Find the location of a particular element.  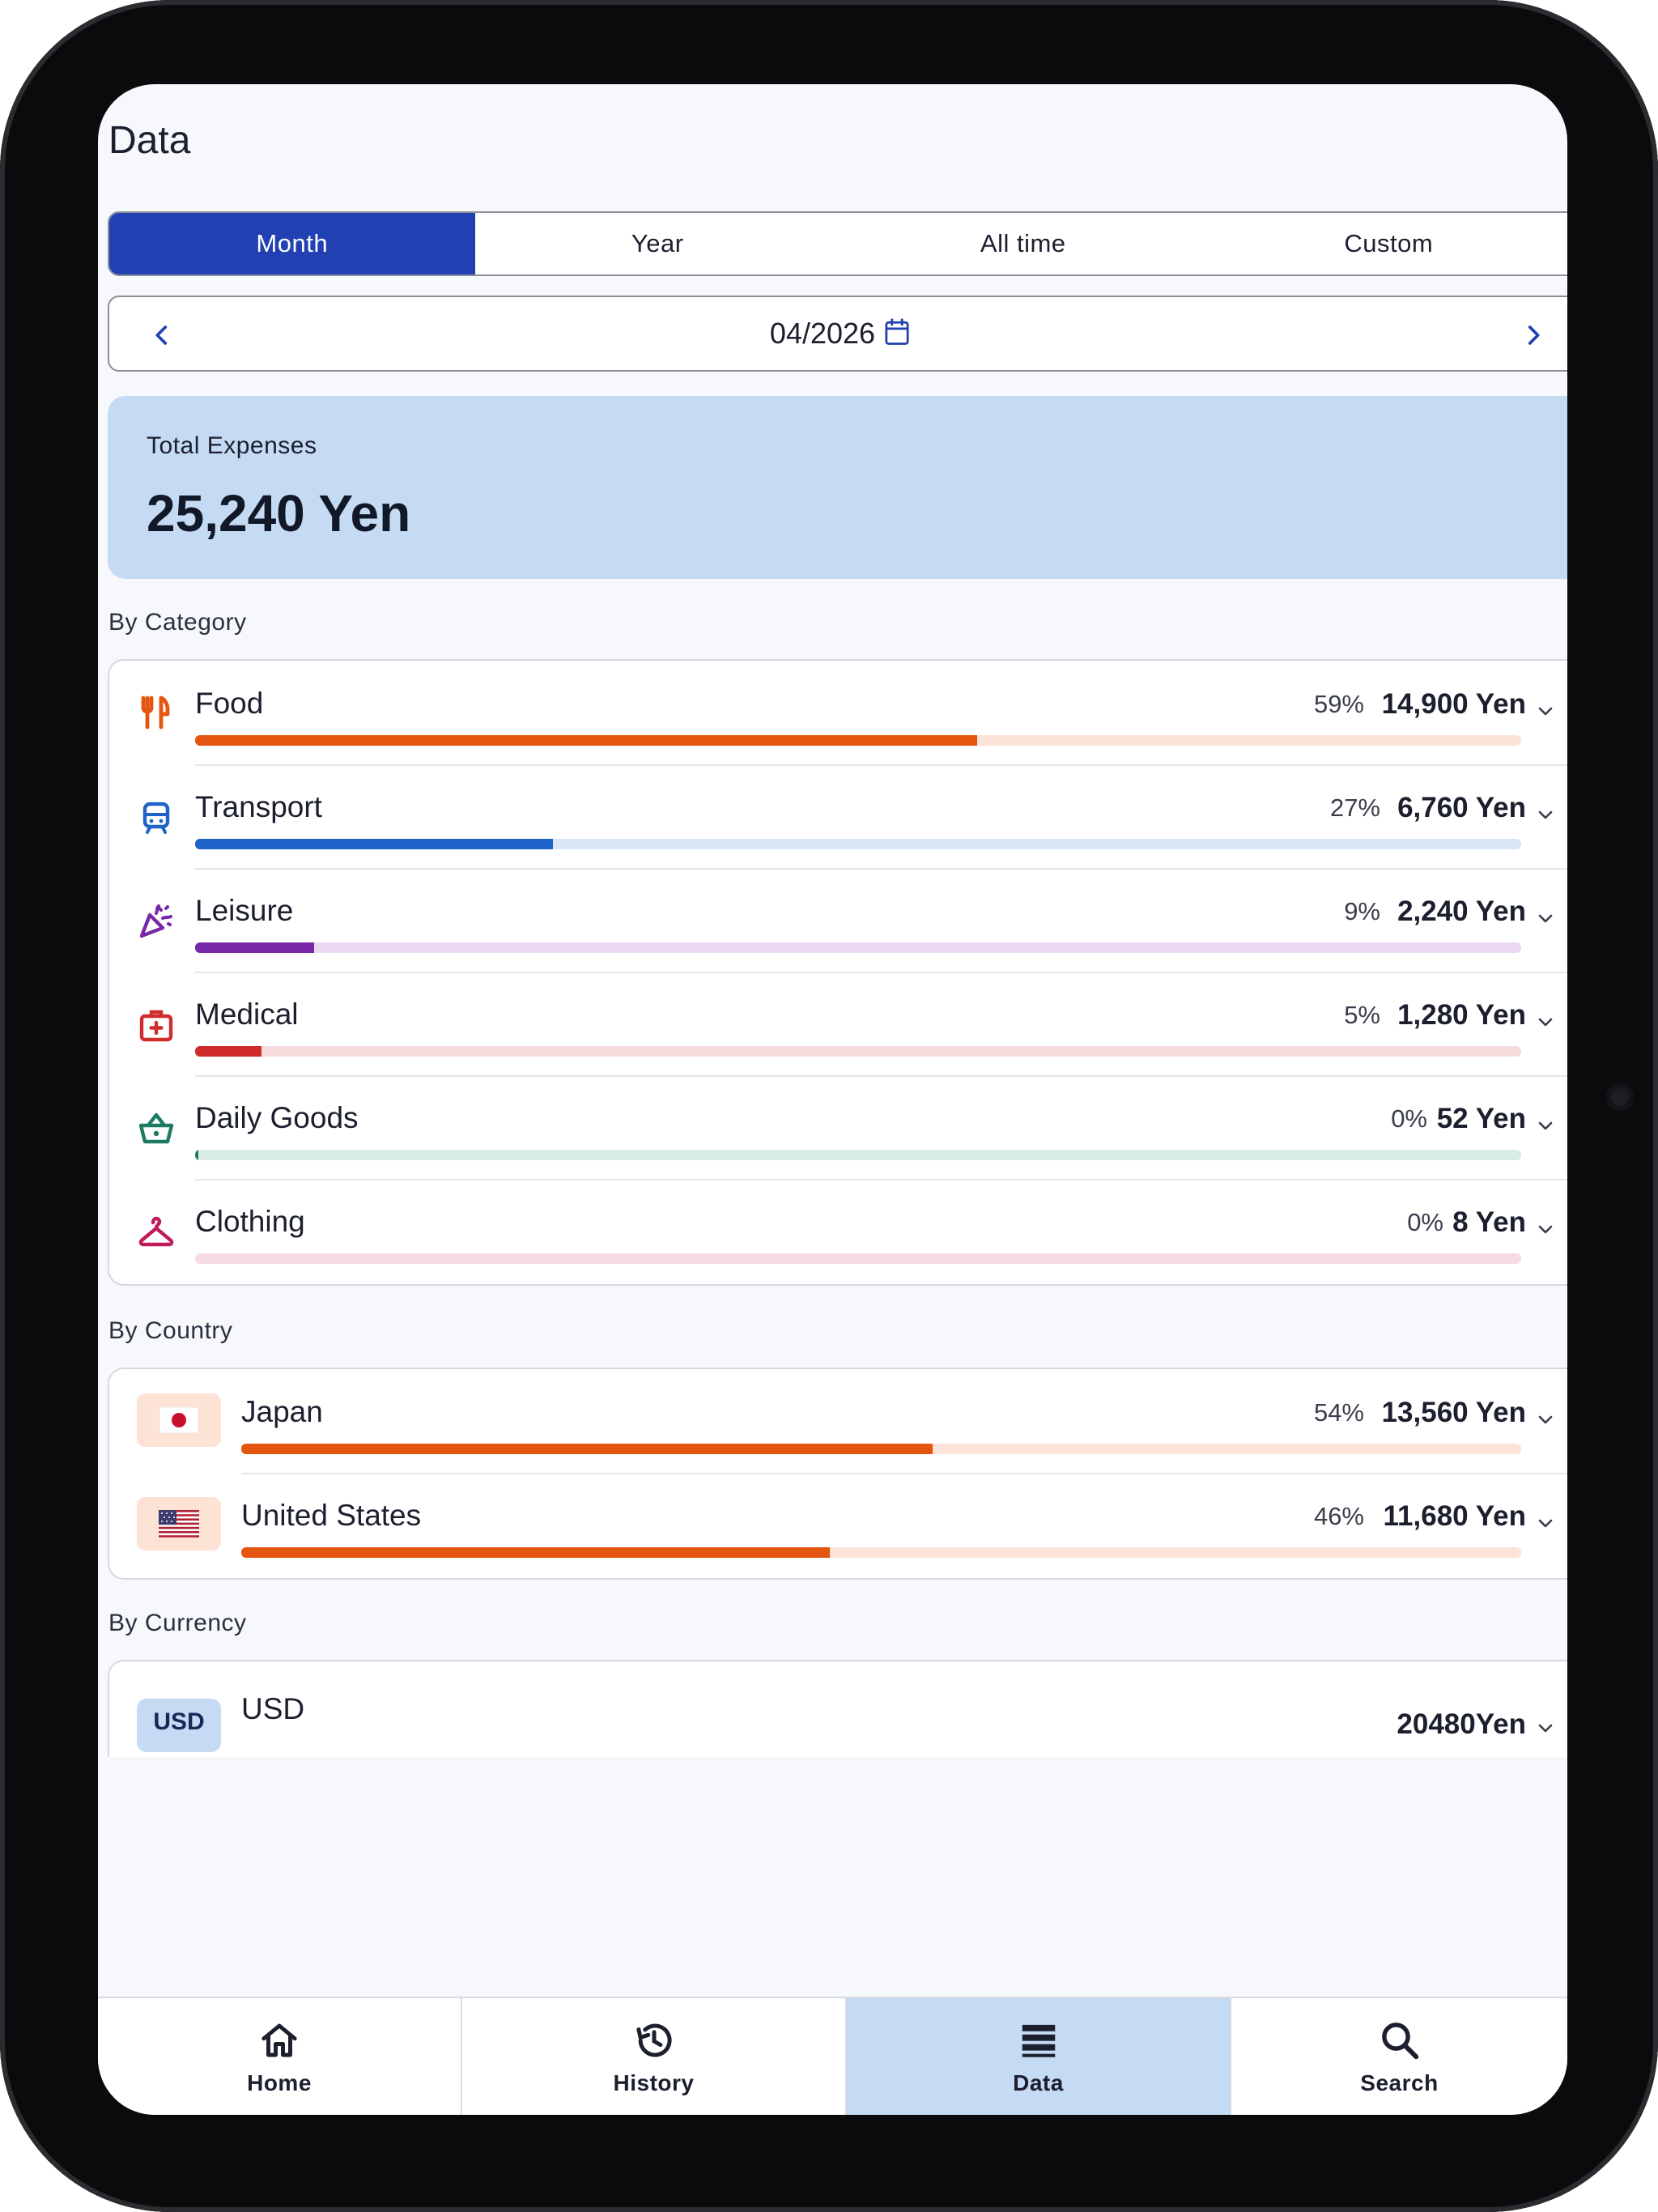

category-percent: 9% is located at coordinates (1362, 911).